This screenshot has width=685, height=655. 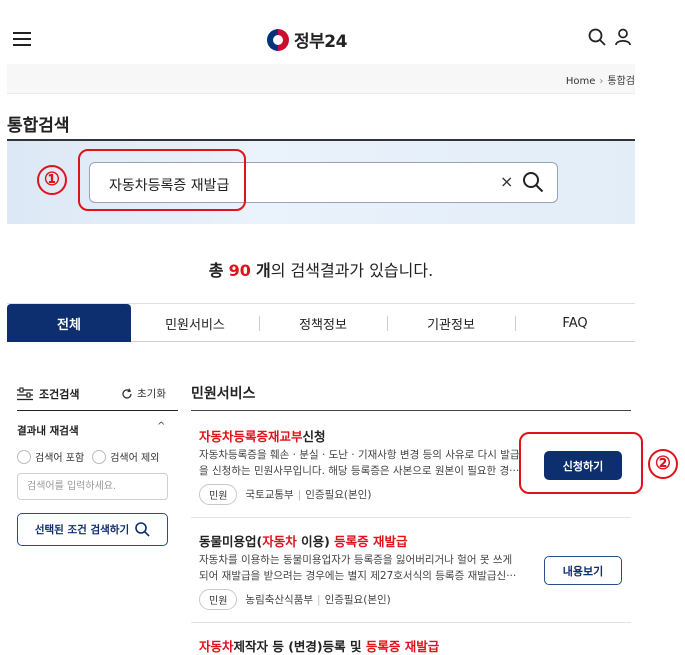 What do you see at coordinates (69, 323) in the screenshot?
I see `tab-all: 전체` at bounding box center [69, 323].